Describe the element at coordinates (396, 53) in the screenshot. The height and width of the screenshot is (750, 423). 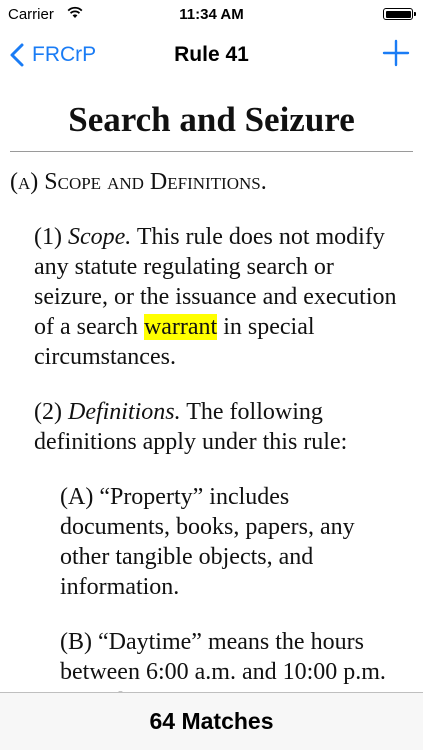
I see `plus-icon` at that location.